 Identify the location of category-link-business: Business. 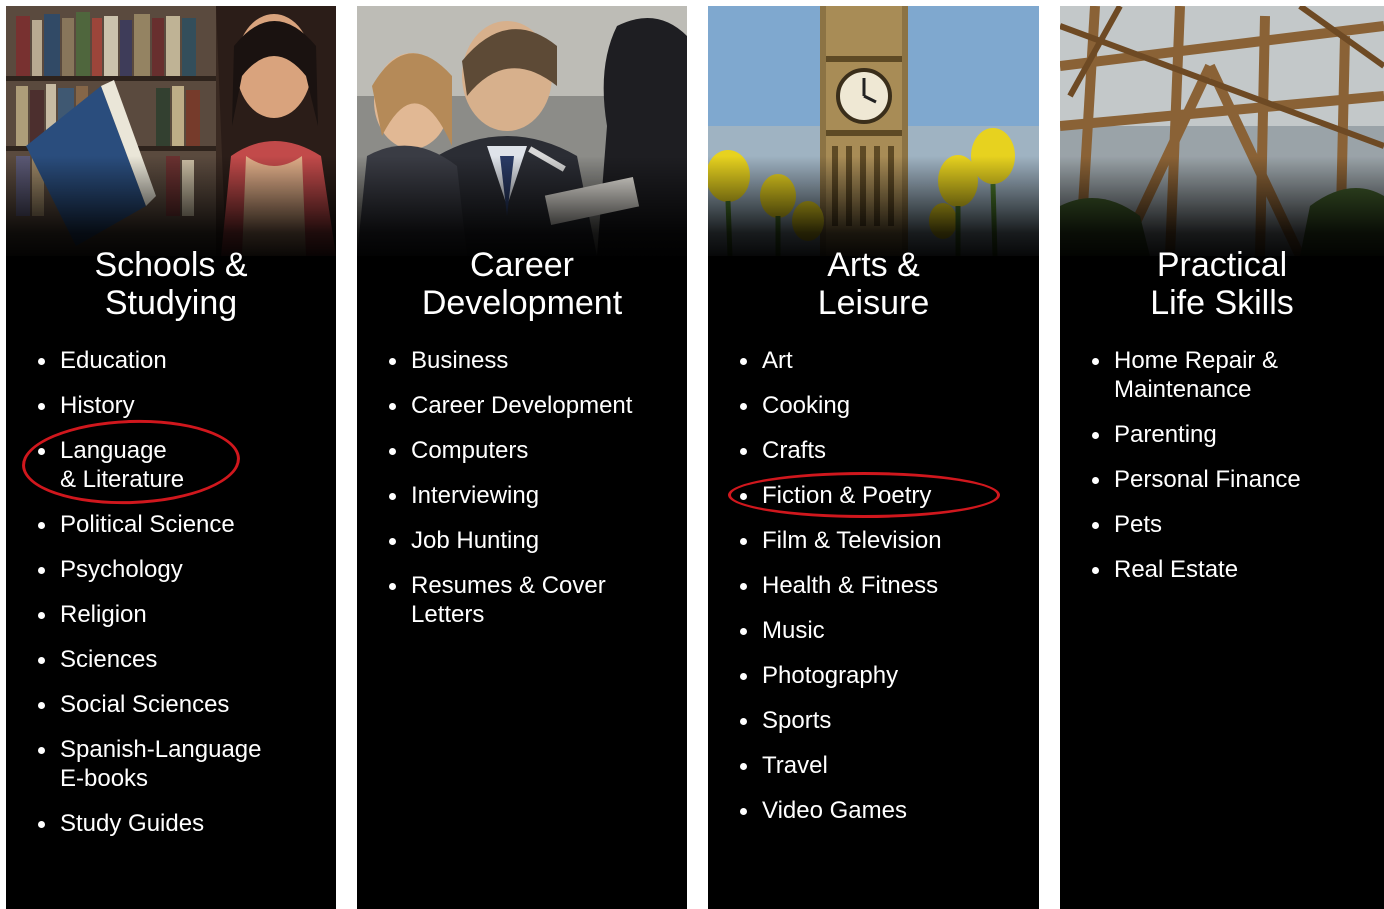
(533, 360).